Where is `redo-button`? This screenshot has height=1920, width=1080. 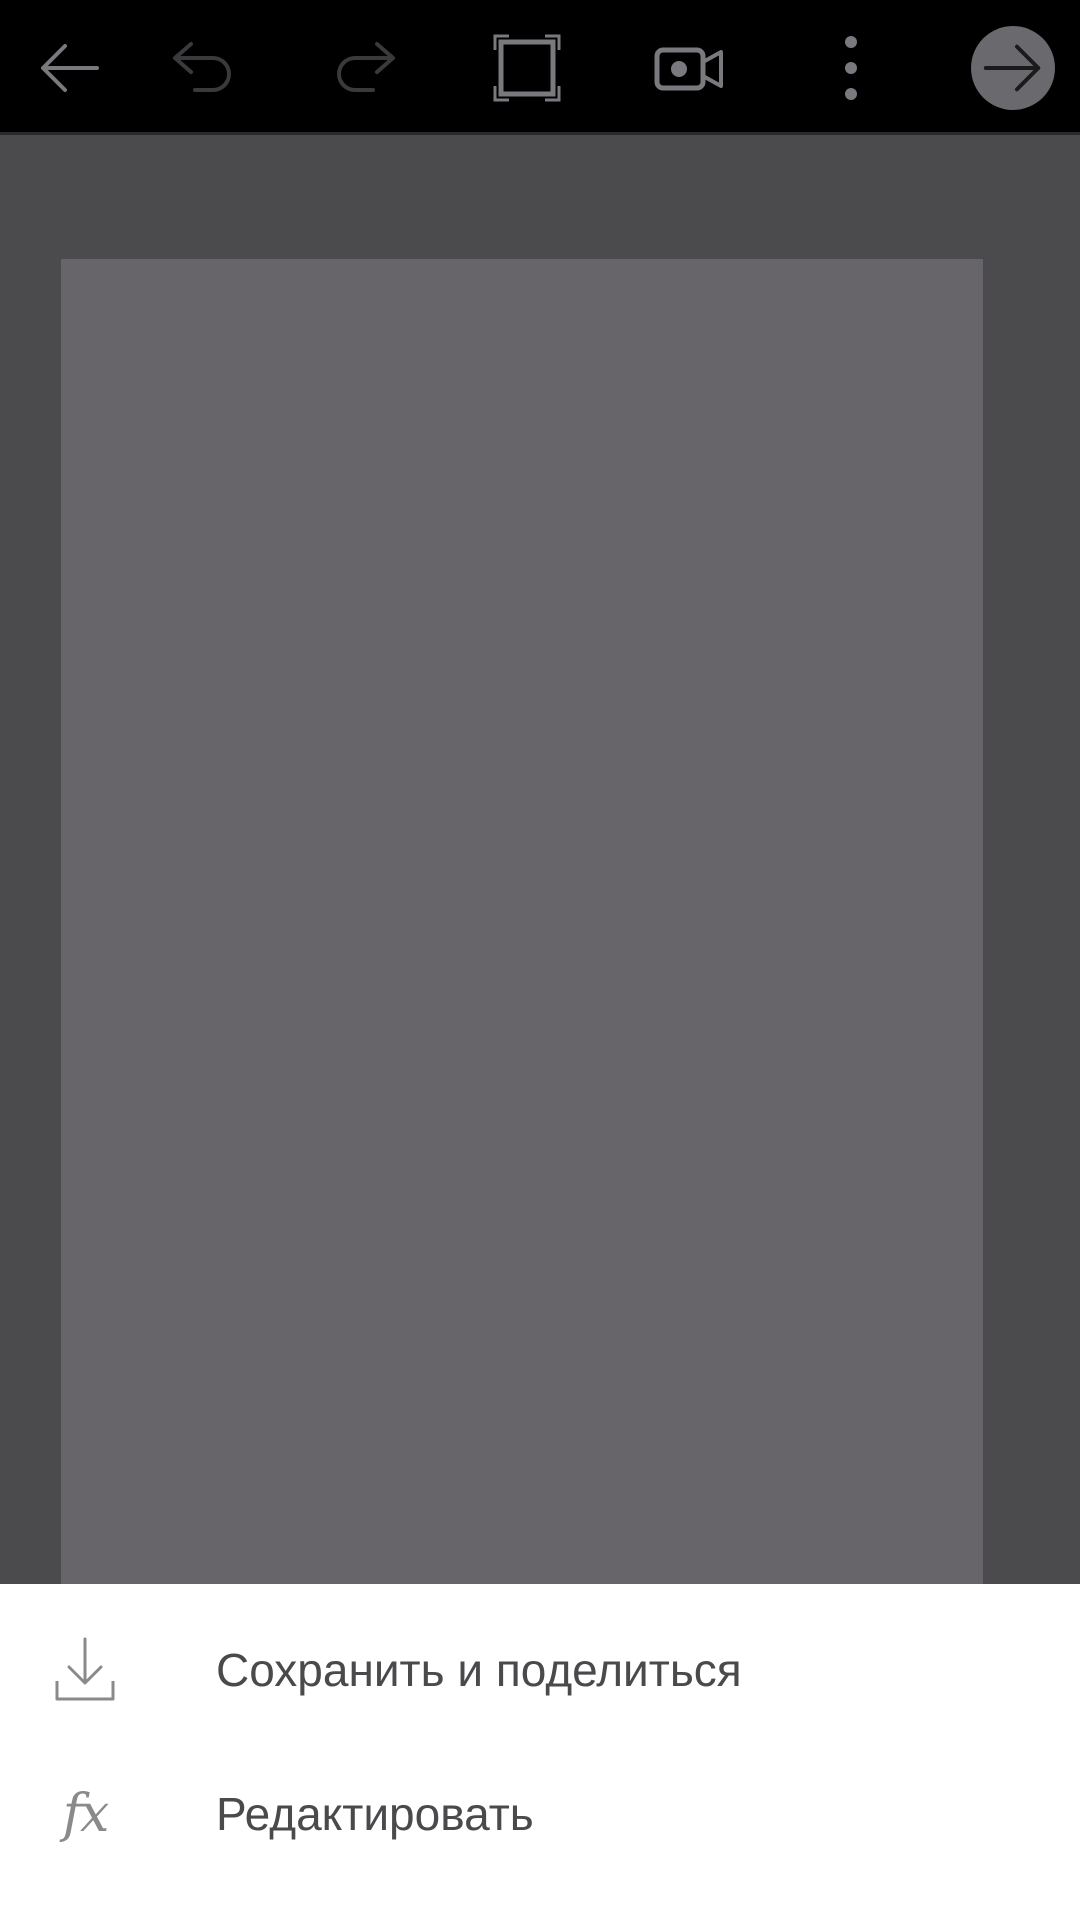 redo-button is located at coordinates (365, 68).